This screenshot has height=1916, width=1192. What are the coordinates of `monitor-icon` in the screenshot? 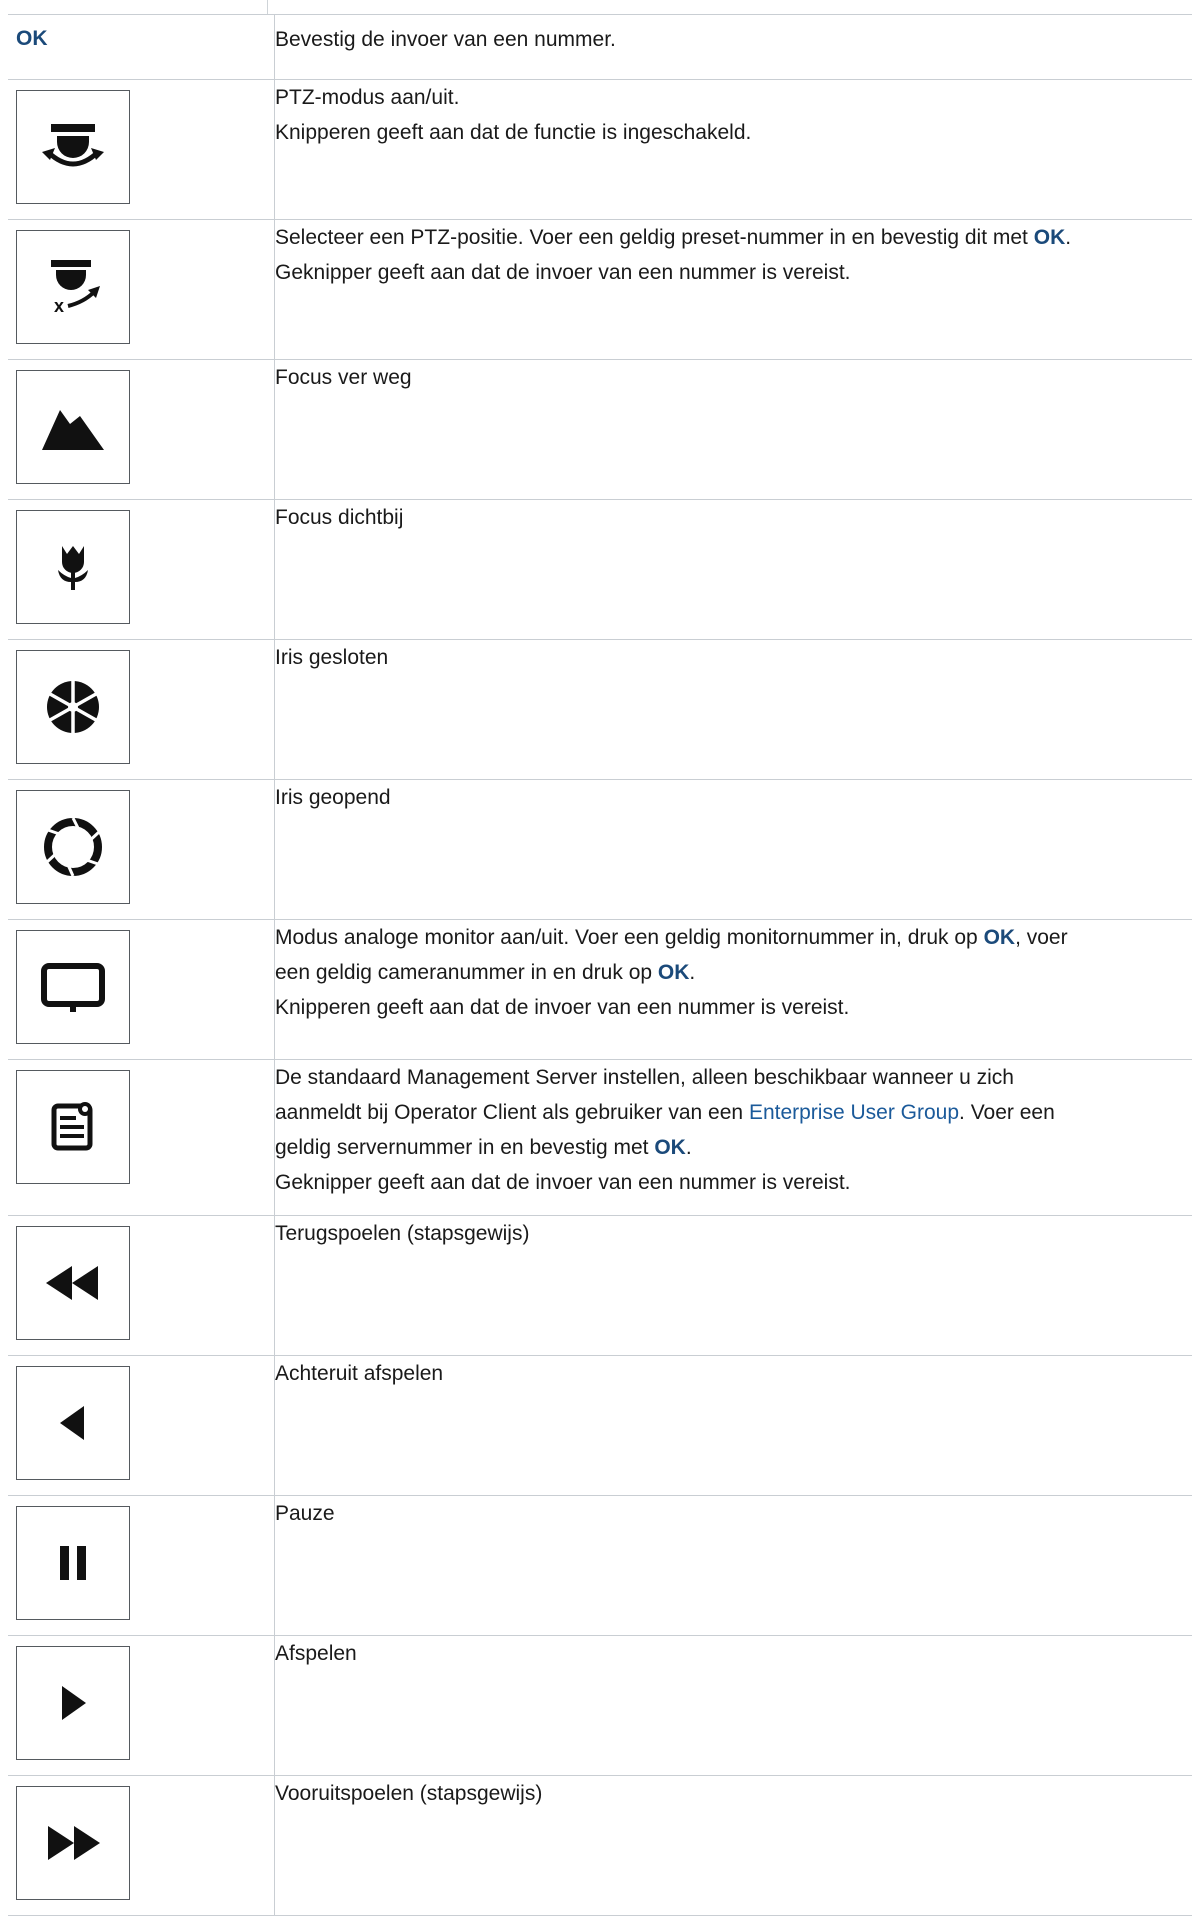 It's located at (73, 987).